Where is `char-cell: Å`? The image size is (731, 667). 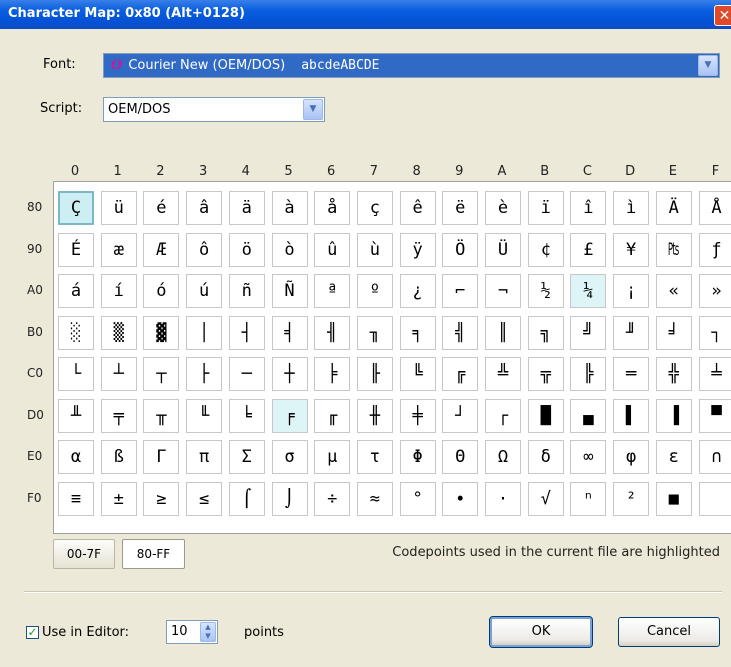
char-cell: Å is located at coordinates (714, 208).